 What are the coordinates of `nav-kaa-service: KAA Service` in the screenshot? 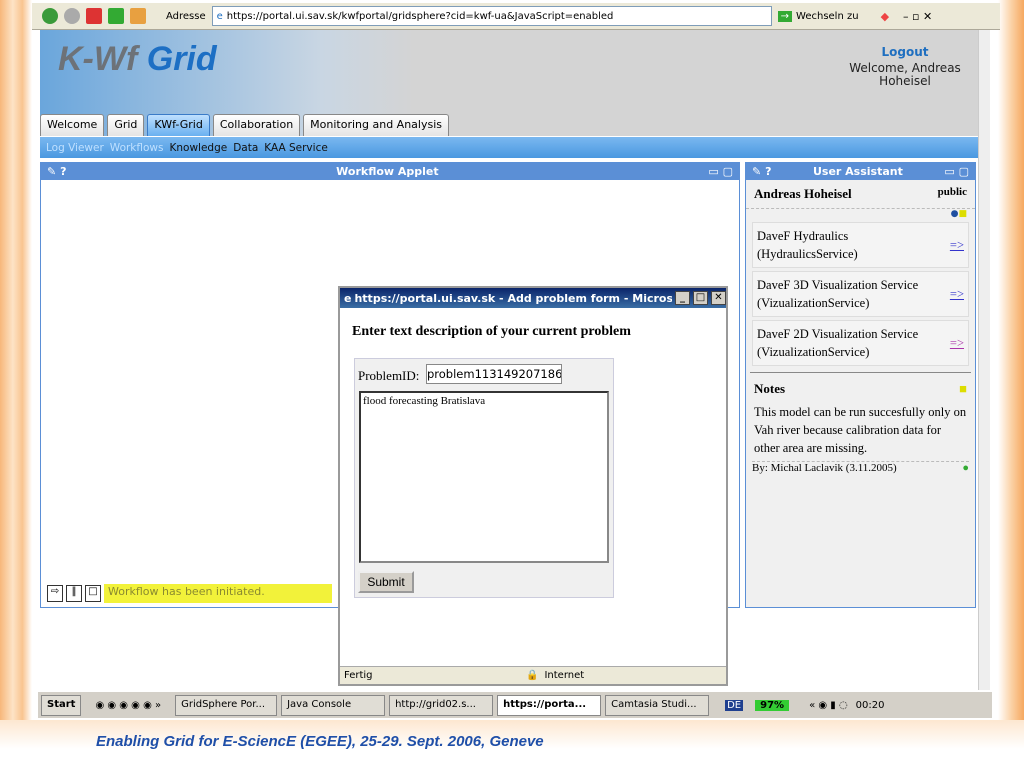 It's located at (296, 148).